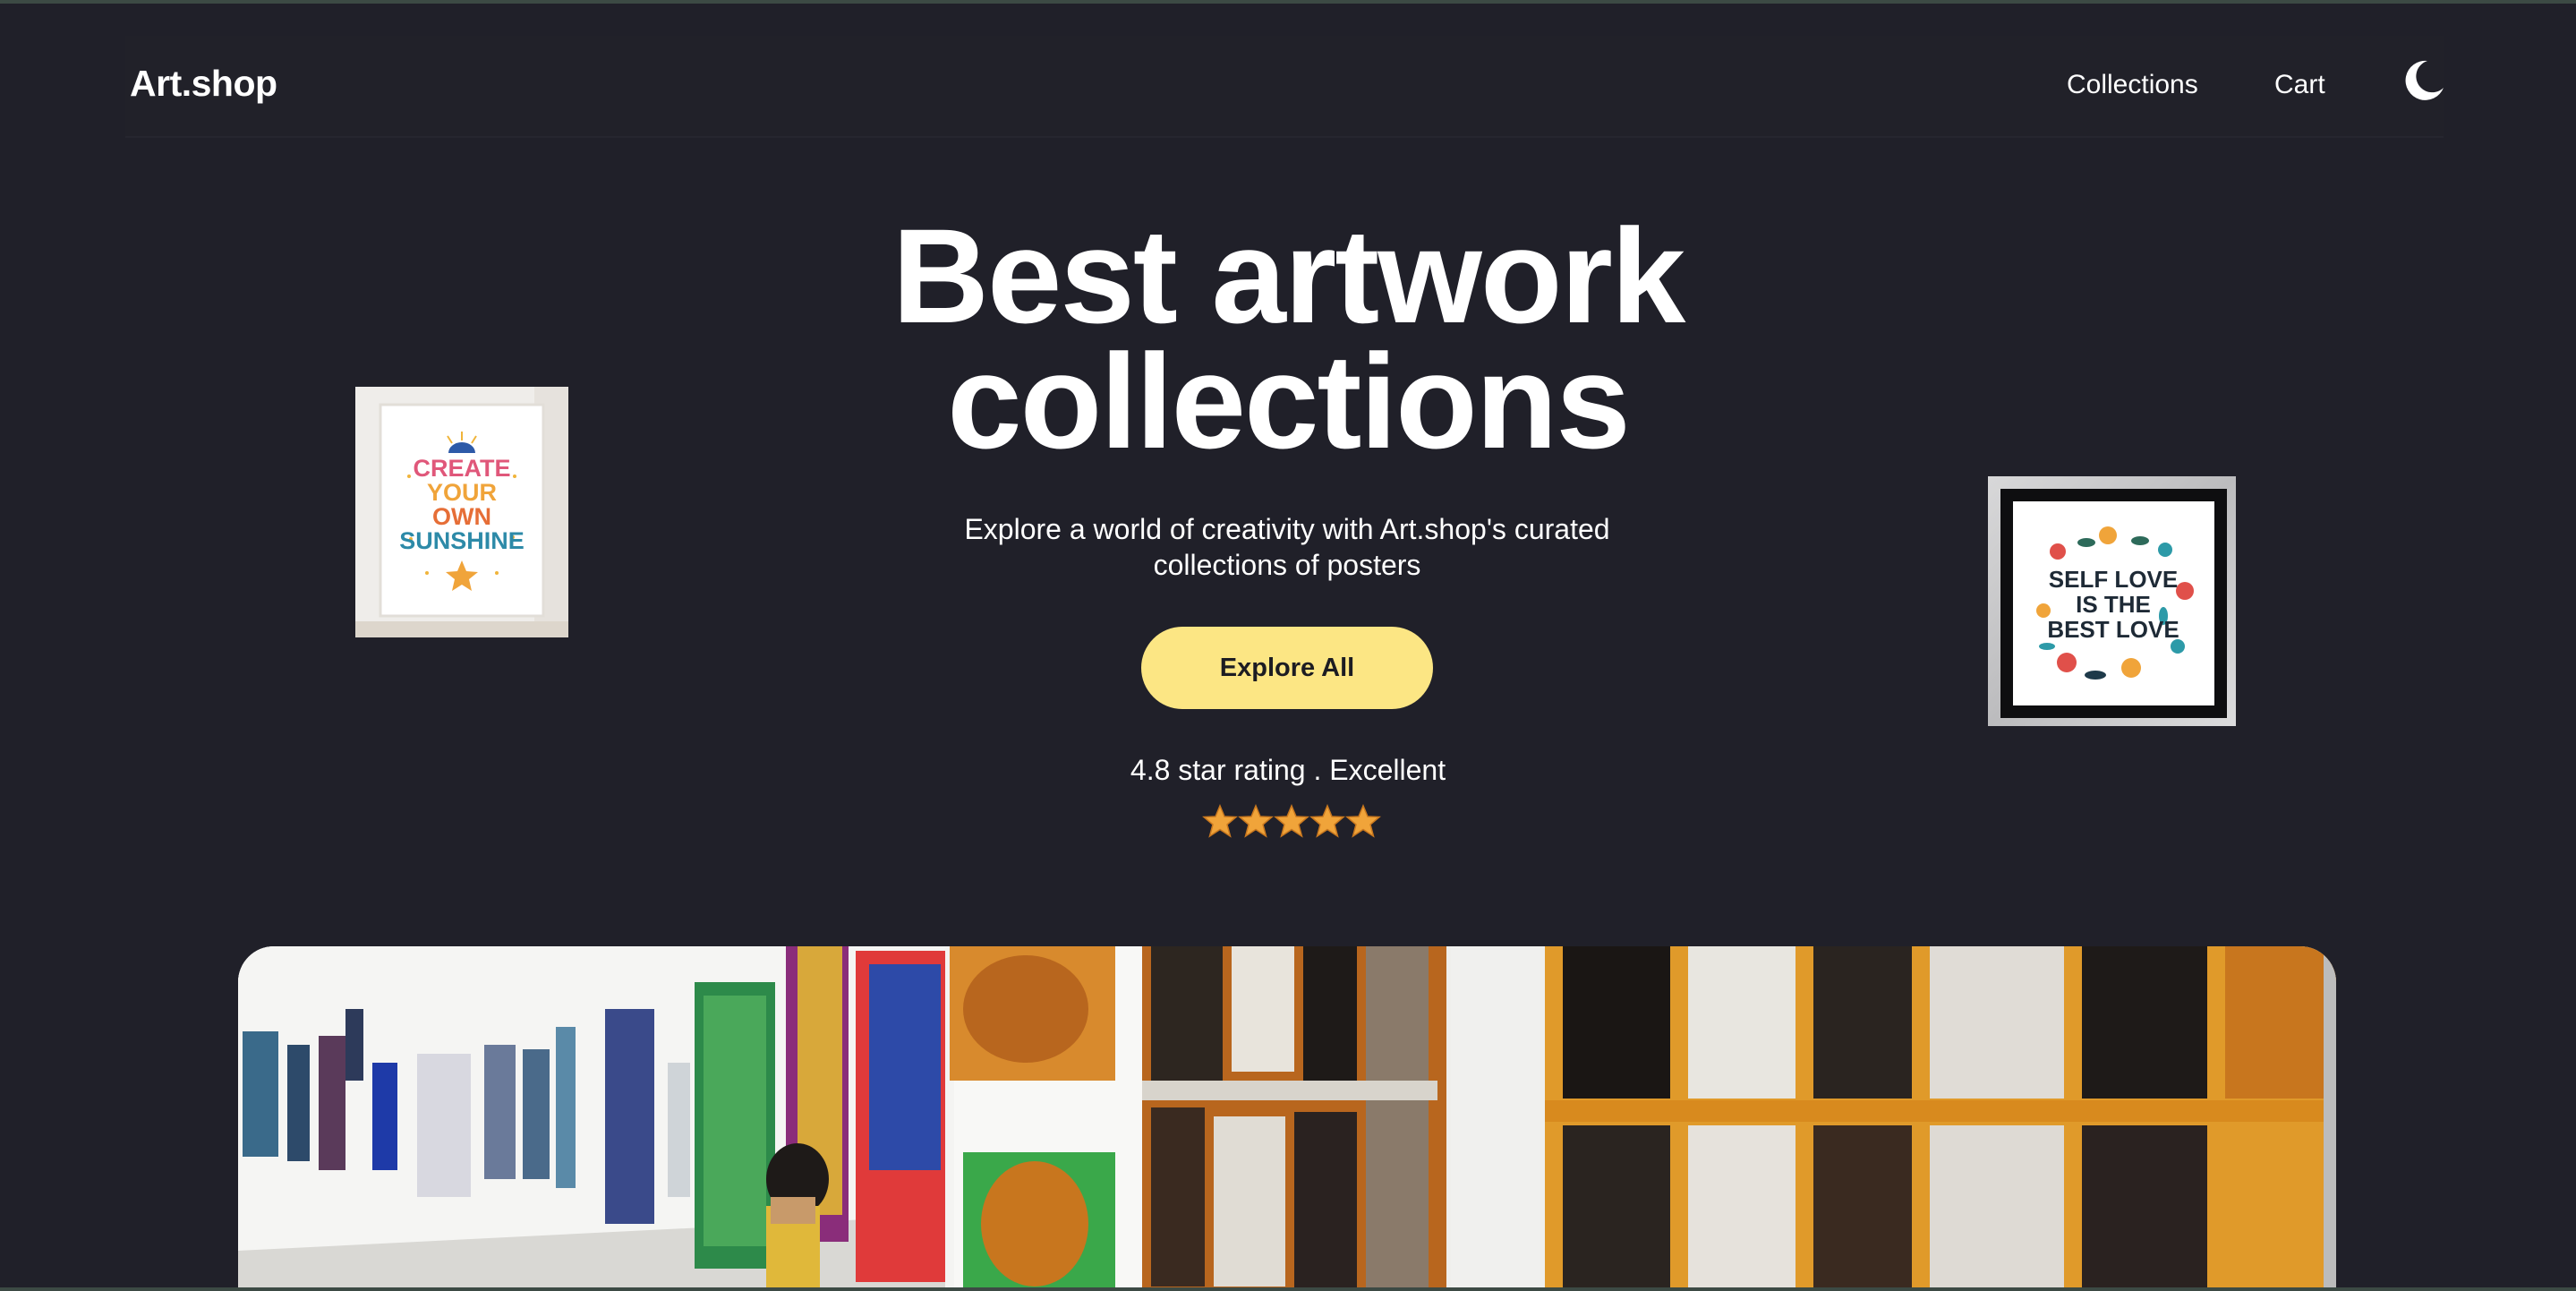  Describe the element at coordinates (2113, 579) in the screenshot. I see `poster-right-line-1: SELF LOVE` at that location.